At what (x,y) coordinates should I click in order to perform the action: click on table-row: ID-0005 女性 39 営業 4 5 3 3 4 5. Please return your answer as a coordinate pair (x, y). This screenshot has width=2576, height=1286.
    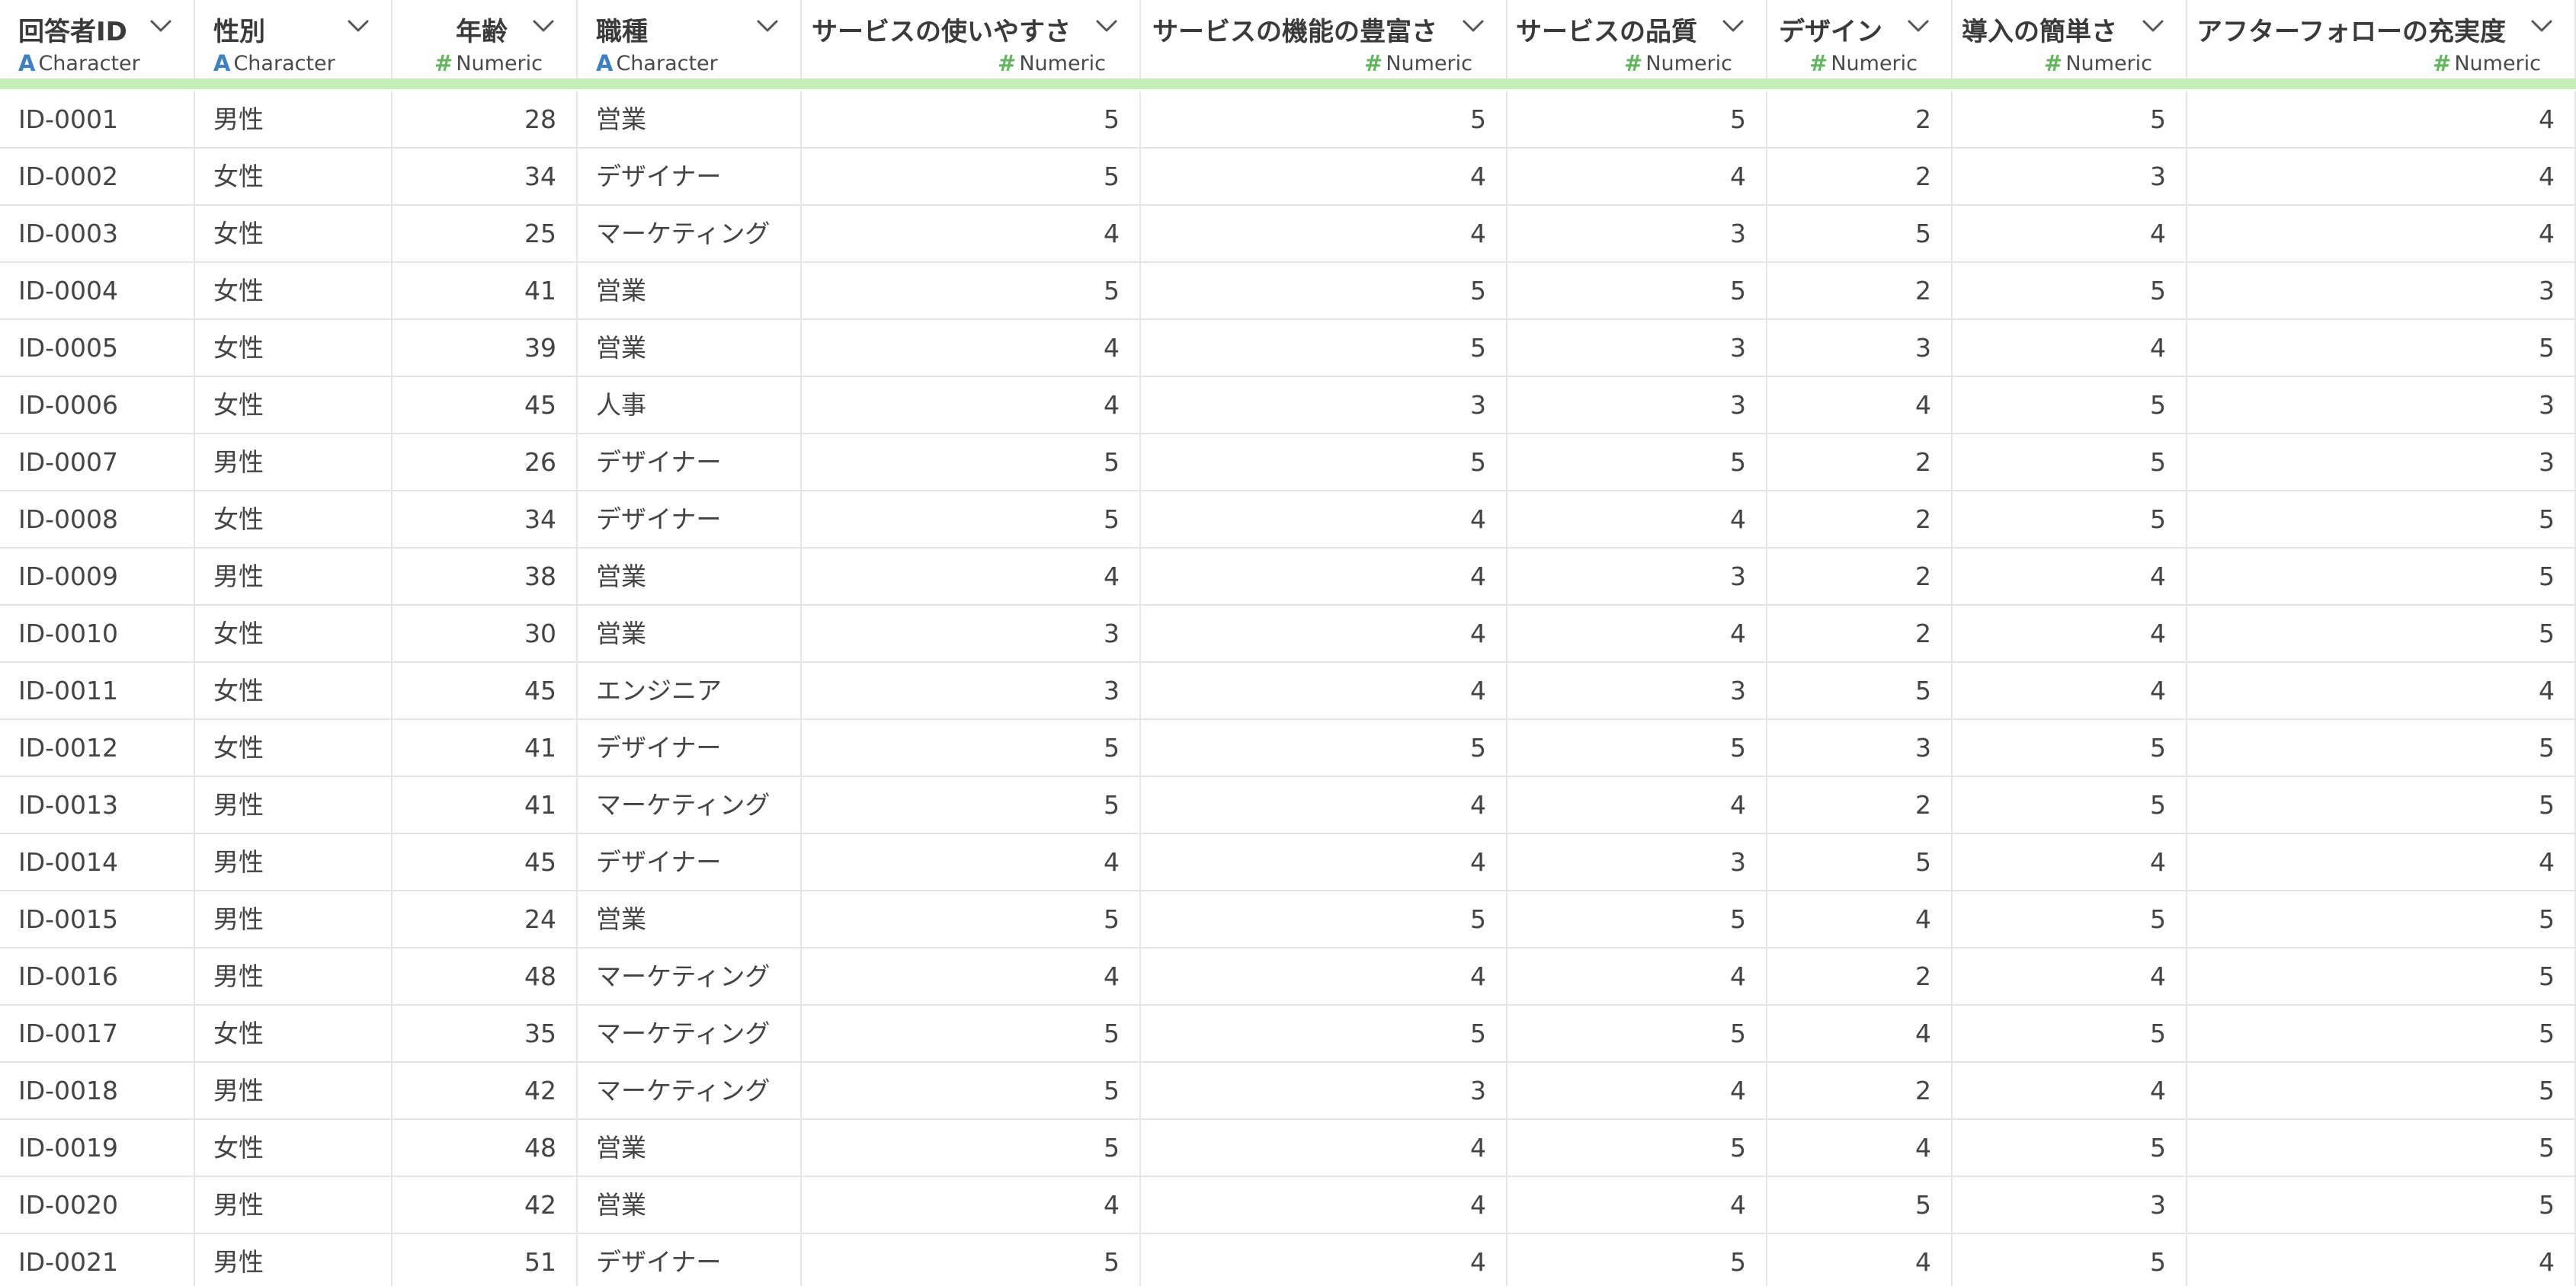
    Looking at the image, I should click on (1288, 348).